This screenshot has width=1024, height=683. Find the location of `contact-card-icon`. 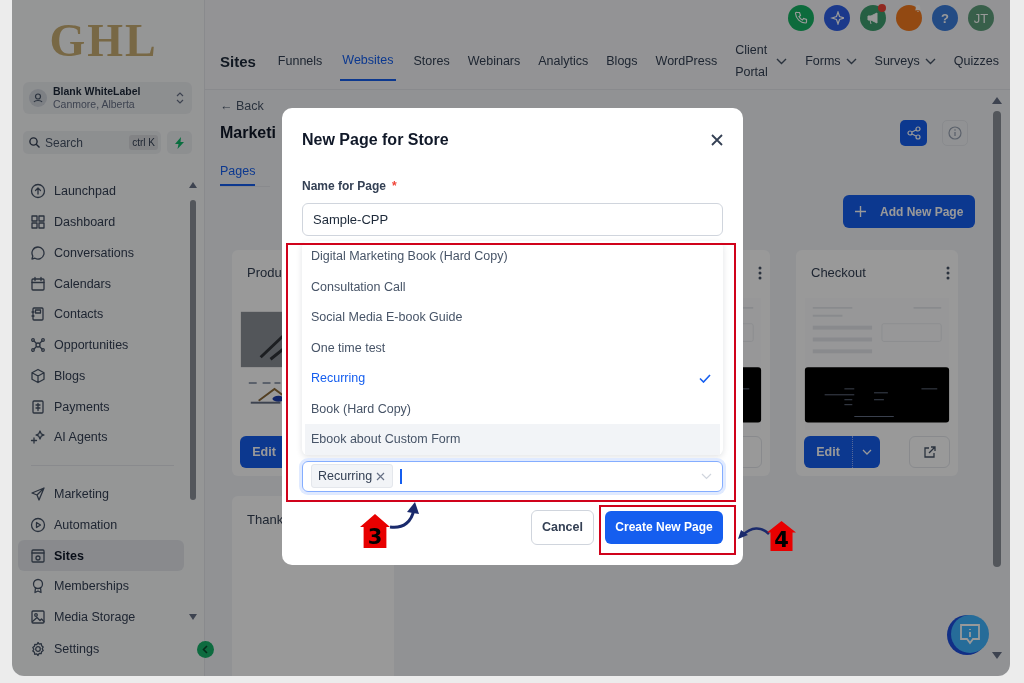

contact-card-icon is located at coordinates (38, 314).